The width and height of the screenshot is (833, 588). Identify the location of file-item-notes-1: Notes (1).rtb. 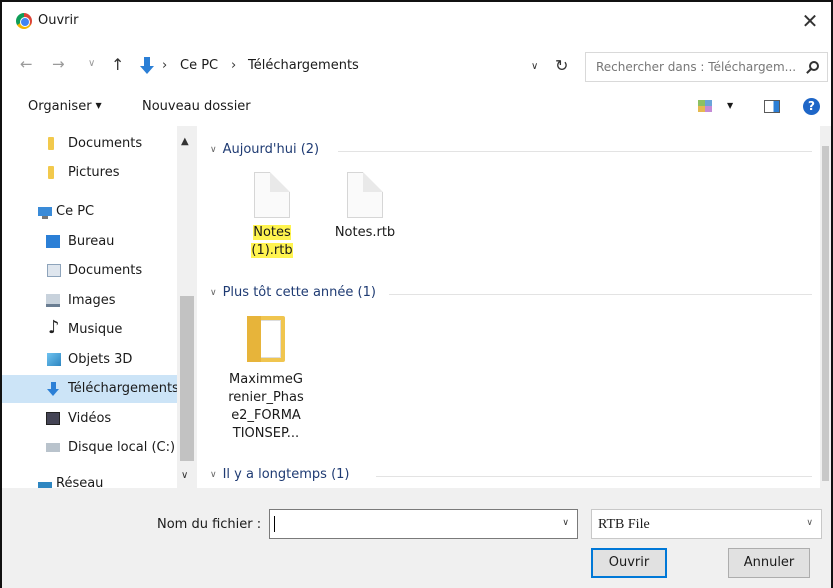
(272, 216).